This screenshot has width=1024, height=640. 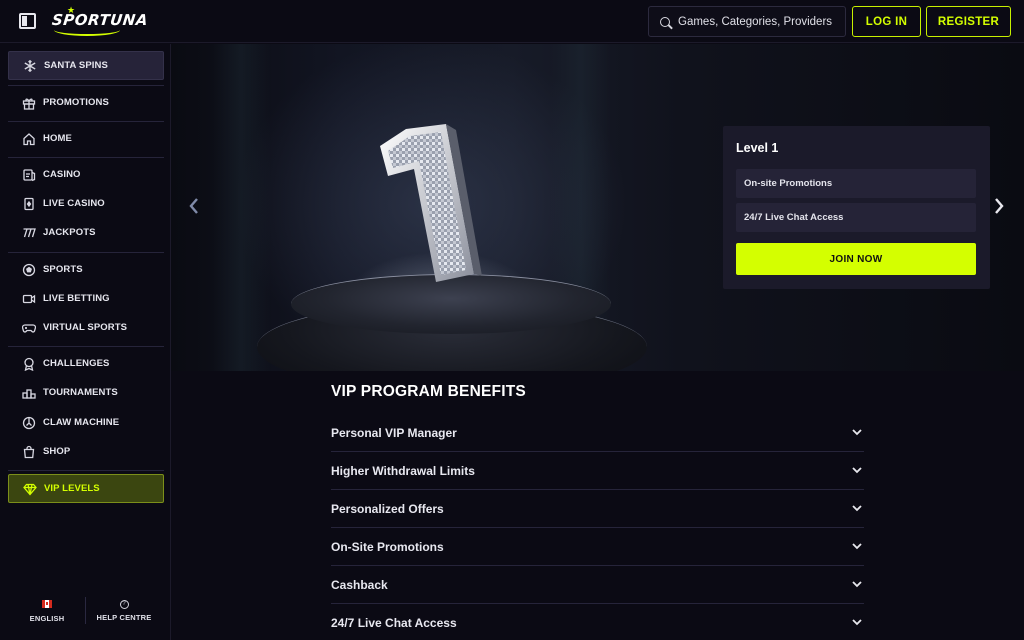 I want to click on benefit-accordion-row: Cashback, so click(x=597, y=585).